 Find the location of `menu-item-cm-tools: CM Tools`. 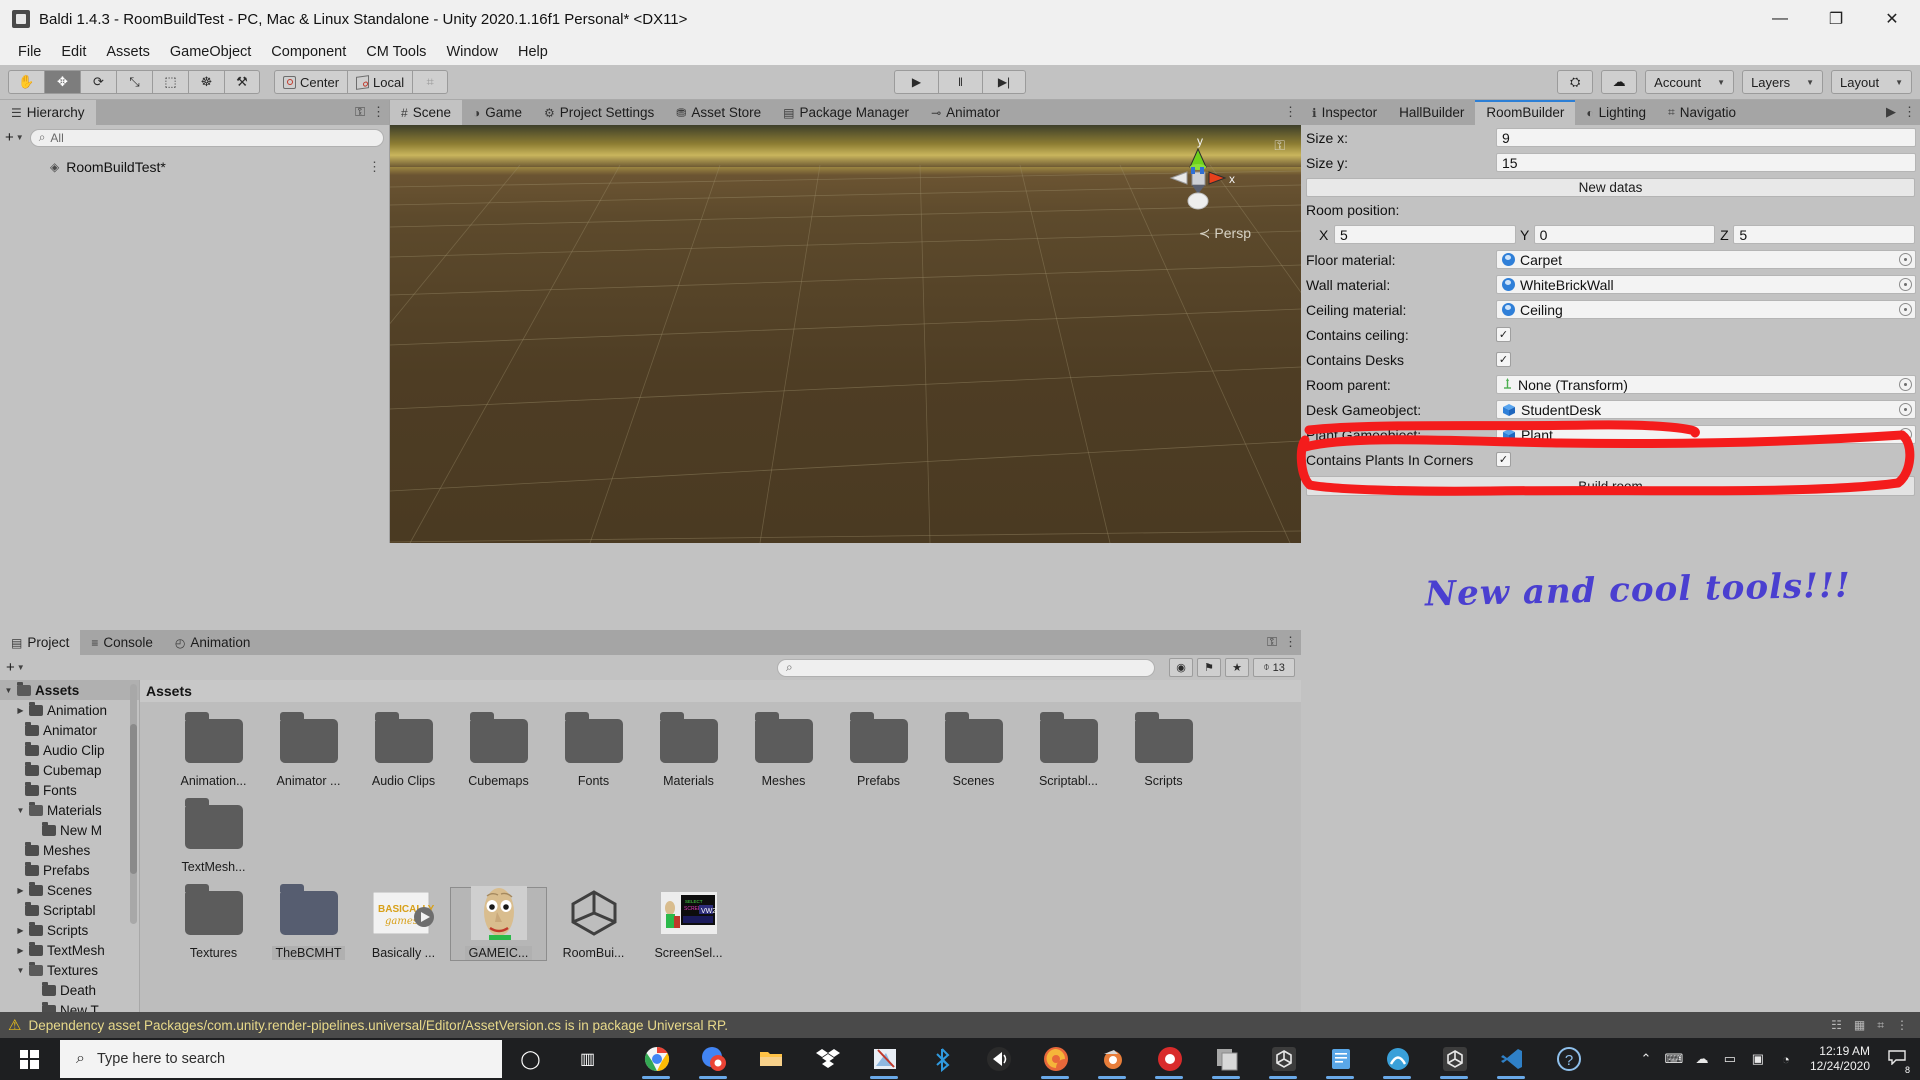

menu-item-cm-tools: CM Tools is located at coordinates (396, 52).